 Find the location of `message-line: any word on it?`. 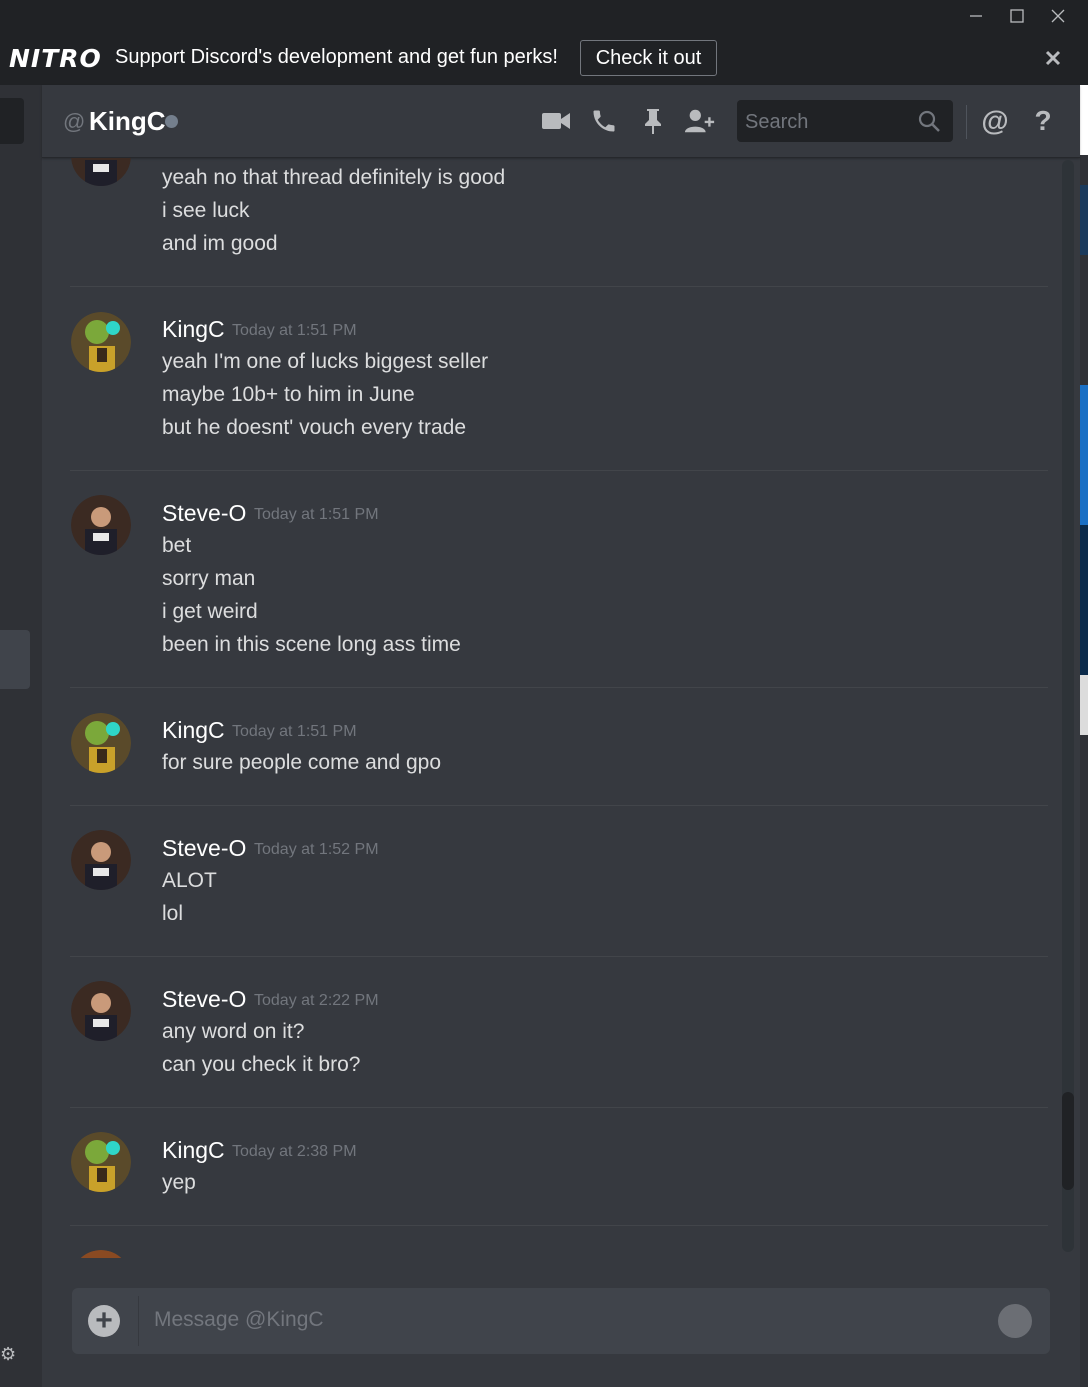

message-line: any word on it? is located at coordinates (233, 1031).